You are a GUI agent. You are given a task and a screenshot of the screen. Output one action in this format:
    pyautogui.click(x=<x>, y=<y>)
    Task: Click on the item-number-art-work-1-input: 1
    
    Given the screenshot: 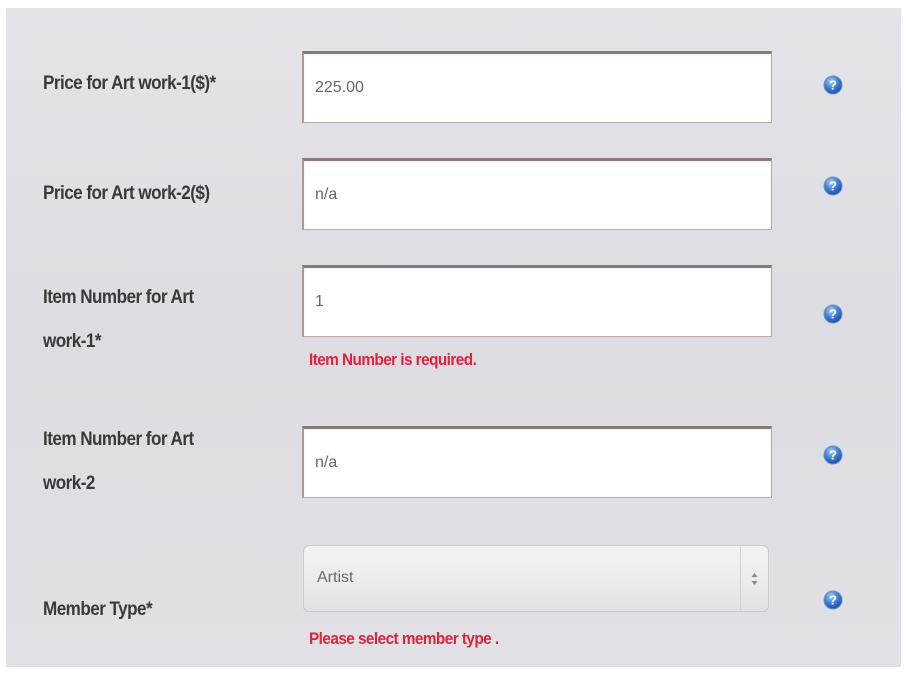 What is the action you would take?
    pyautogui.click(x=537, y=301)
    